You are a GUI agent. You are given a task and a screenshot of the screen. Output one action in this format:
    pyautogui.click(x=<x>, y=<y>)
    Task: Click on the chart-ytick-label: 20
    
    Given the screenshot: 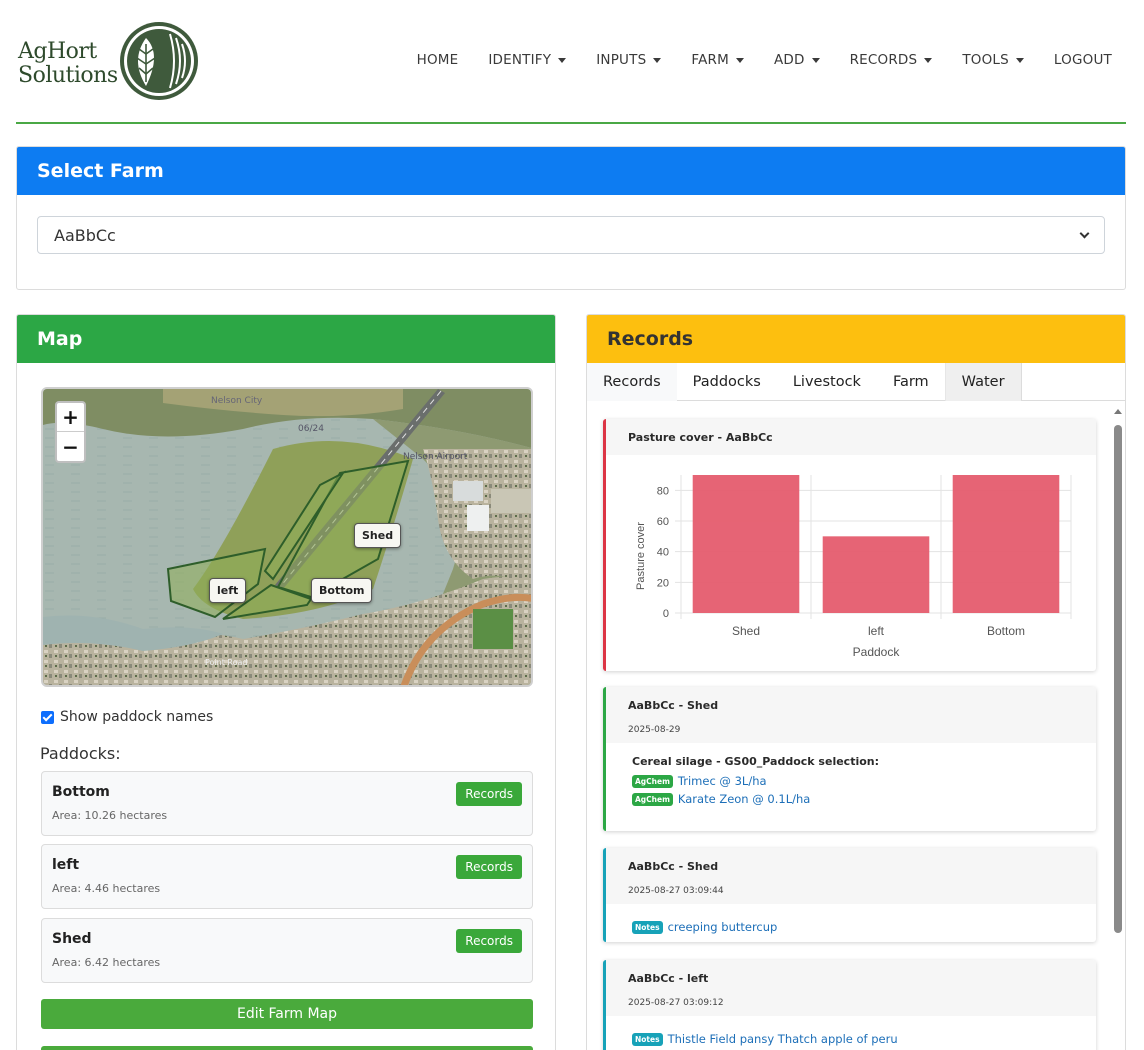 What is the action you would take?
    pyautogui.click(x=663, y=583)
    